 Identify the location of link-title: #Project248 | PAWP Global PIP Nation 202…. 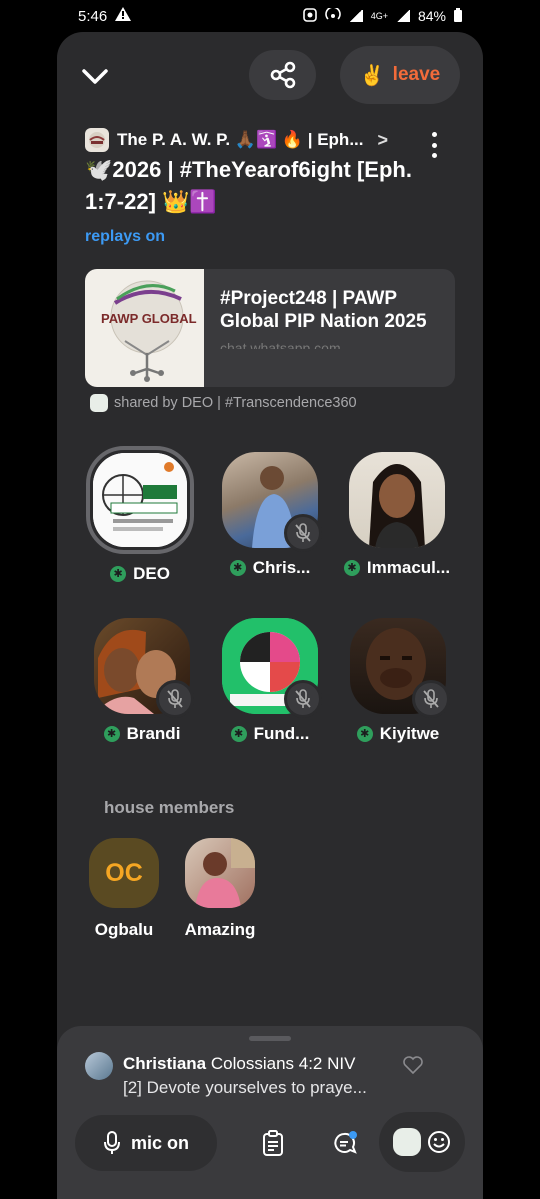
(323, 310).